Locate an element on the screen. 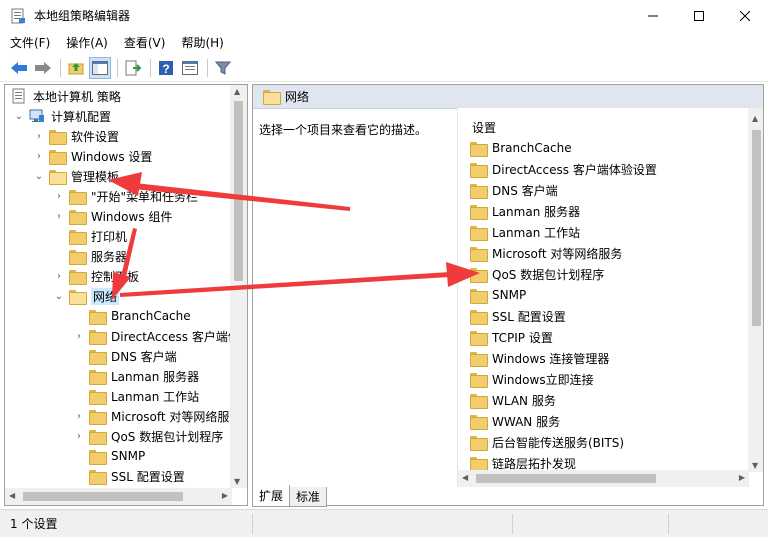 The width and height of the screenshot is (768, 537). filter-button is located at coordinates (223, 68).